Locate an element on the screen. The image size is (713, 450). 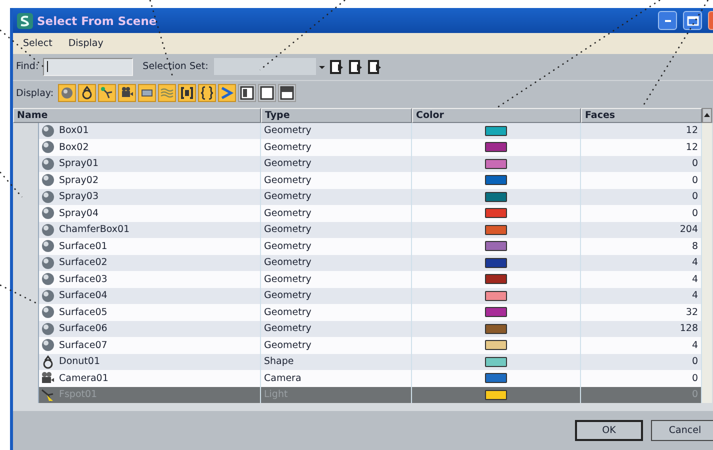
minimize-button is located at coordinates (667, 20).